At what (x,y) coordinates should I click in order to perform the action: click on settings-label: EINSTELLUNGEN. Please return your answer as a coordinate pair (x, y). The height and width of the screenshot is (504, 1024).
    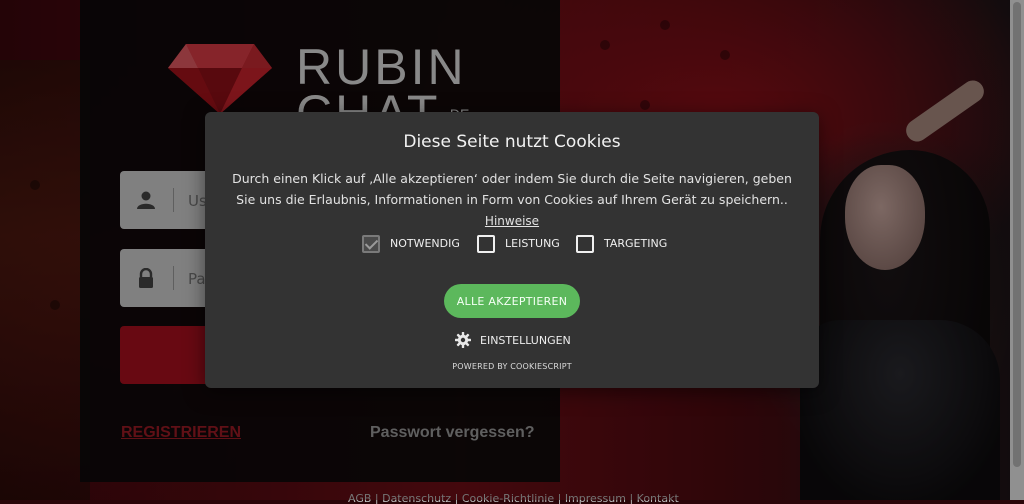
    Looking at the image, I should click on (525, 340).